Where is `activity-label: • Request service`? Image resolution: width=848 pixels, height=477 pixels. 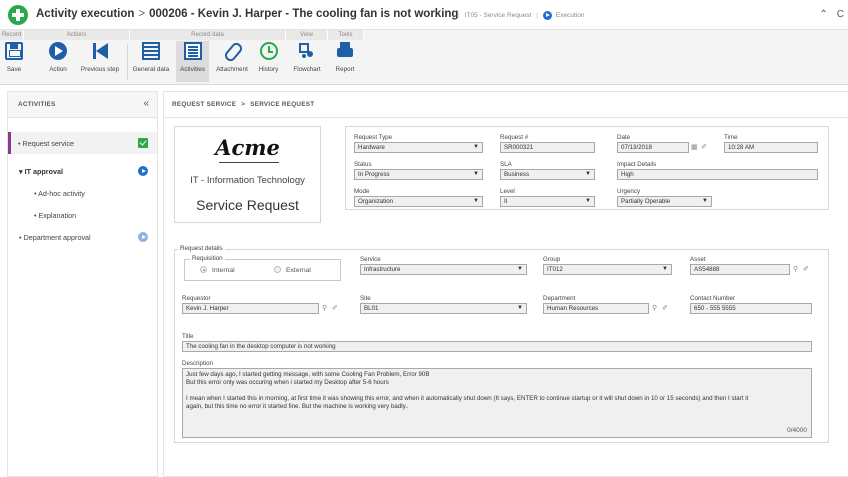
activity-label: • Request service is located at coordinates (46, 143).